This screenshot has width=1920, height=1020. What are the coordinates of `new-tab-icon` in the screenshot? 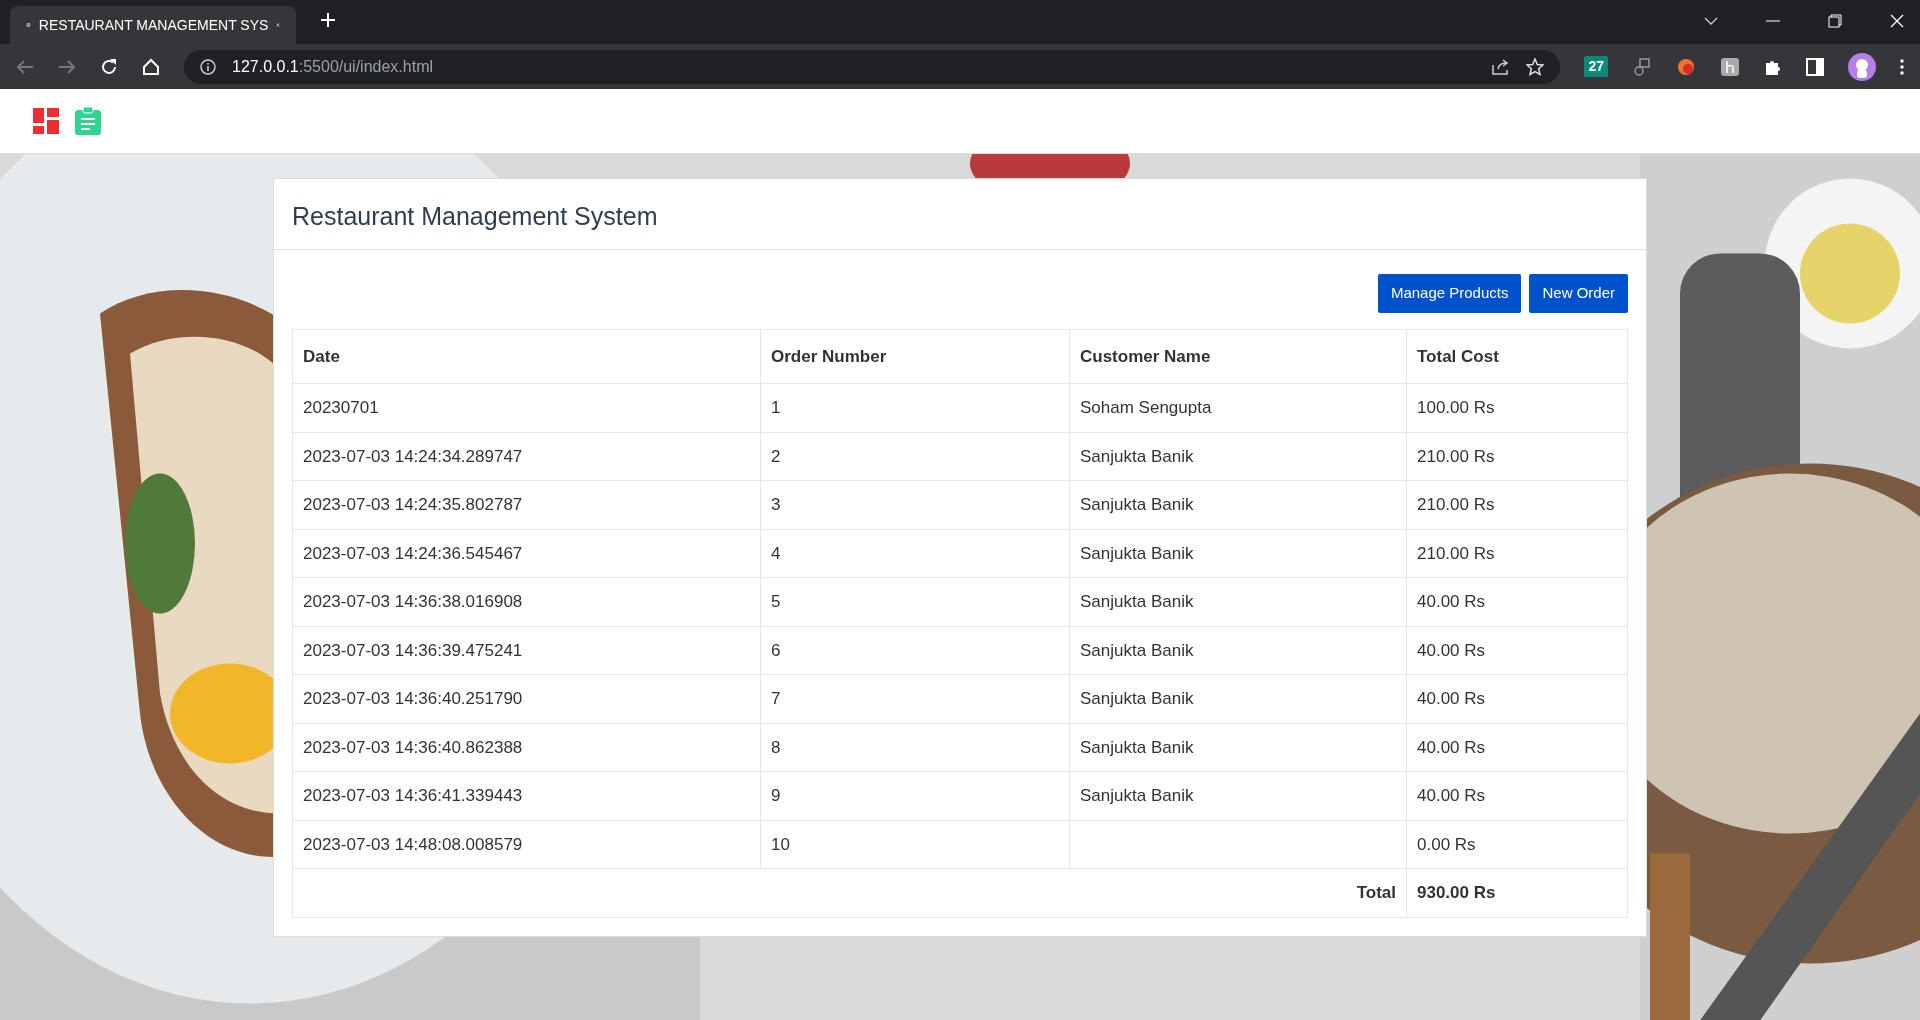 It's located at (328, 20).